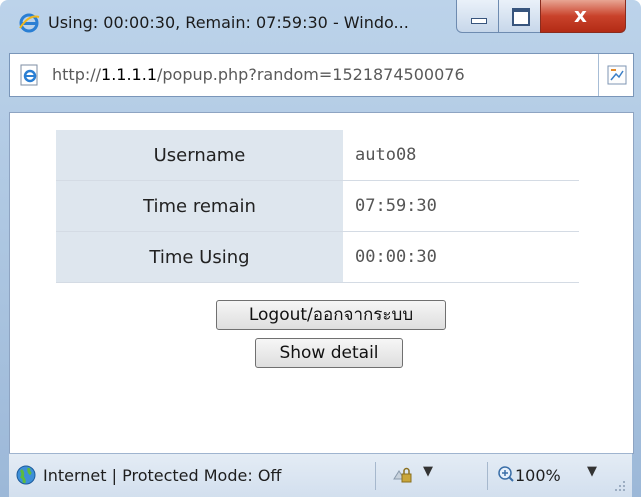  Describe the element at coordinates (461, 257) in the screenshot. I see `time-using-value: 00:00:30` at that location.